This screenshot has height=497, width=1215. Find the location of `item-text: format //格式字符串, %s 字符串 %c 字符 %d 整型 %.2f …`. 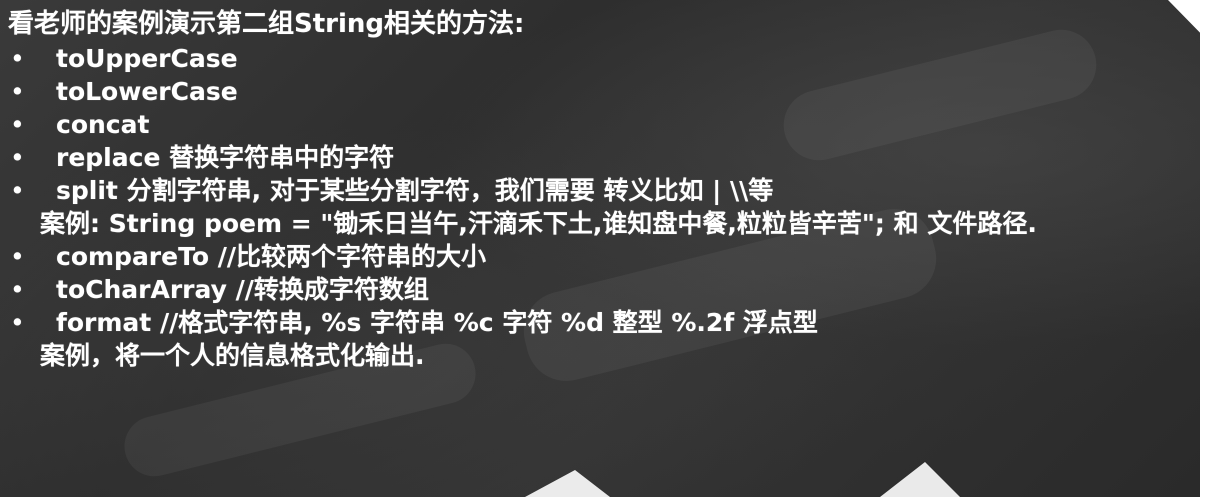

item-text: format //格式字符串, %s 字符串 %c 字符 %d 整型 %.2f … is located at coordinates (437, 322).